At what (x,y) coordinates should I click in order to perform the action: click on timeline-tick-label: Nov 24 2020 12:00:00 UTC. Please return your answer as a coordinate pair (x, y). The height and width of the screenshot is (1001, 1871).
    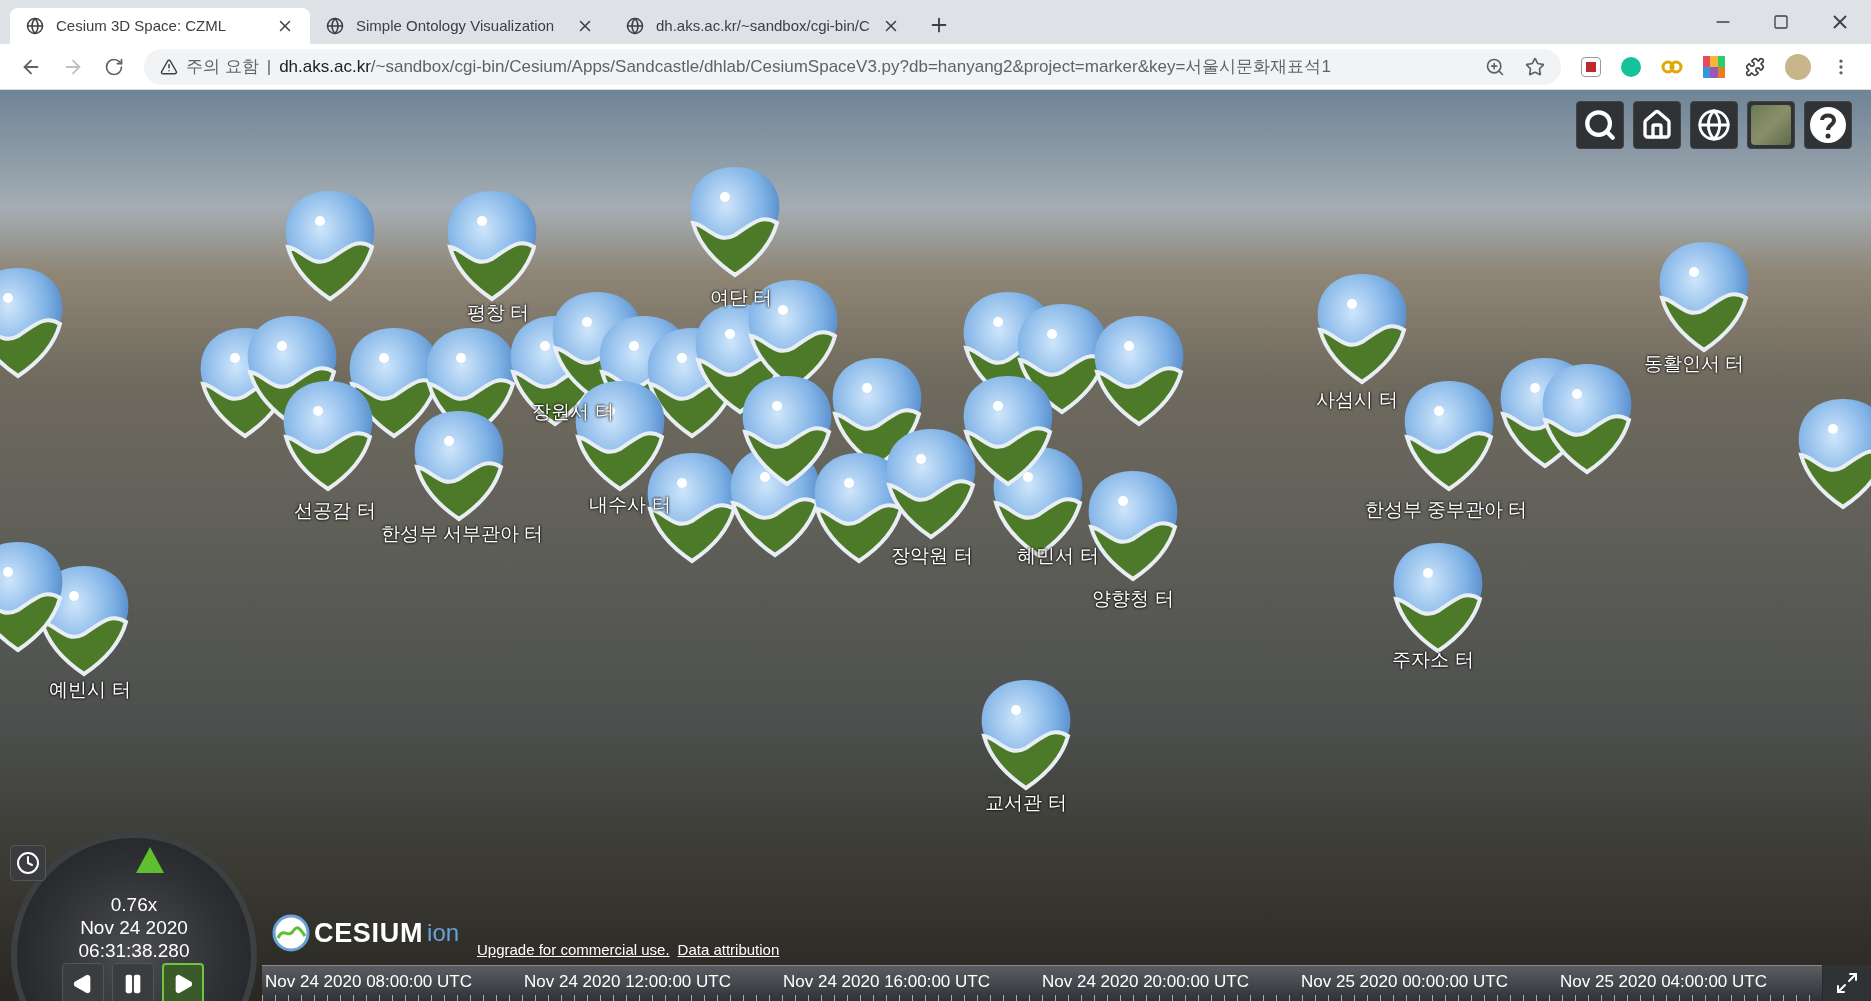
    Looking at the image, I should click on (627, 982).